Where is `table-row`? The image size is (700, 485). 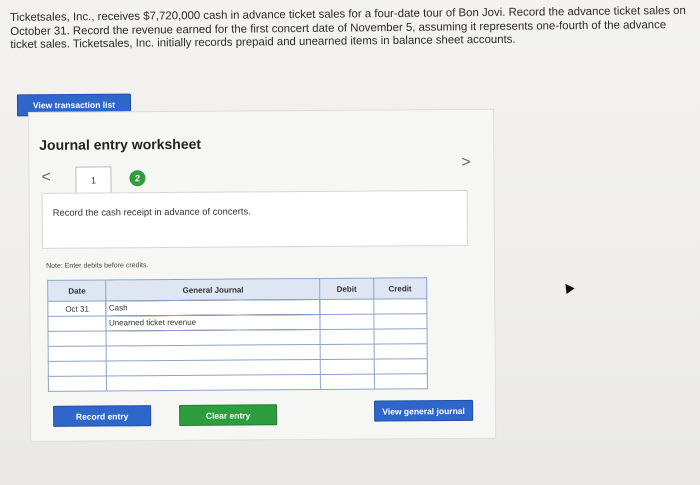 table-row is located at coordinates (238, 382).